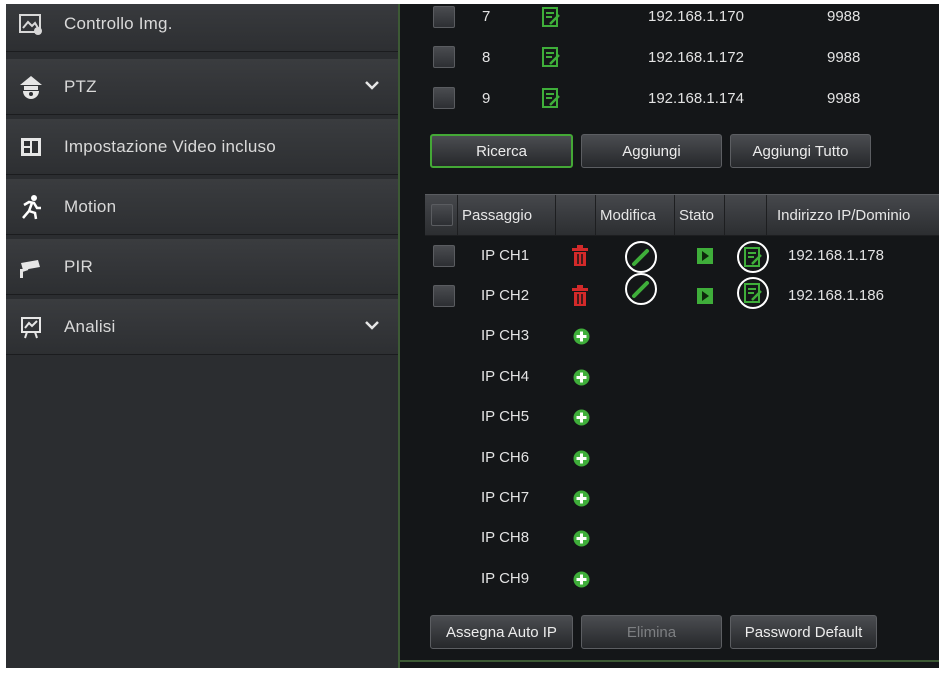 This screenshot has width=943, height=673. I want to click on auto-ip-button: Assegna Auto IP, so click(501, 632).